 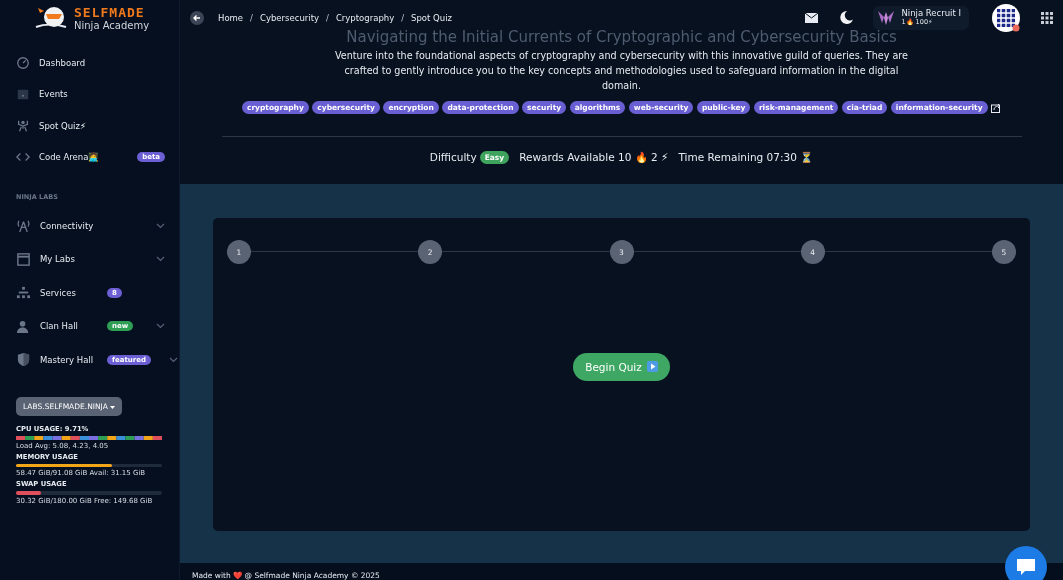 I want to click on user-icon, so click(x=23, y=326).